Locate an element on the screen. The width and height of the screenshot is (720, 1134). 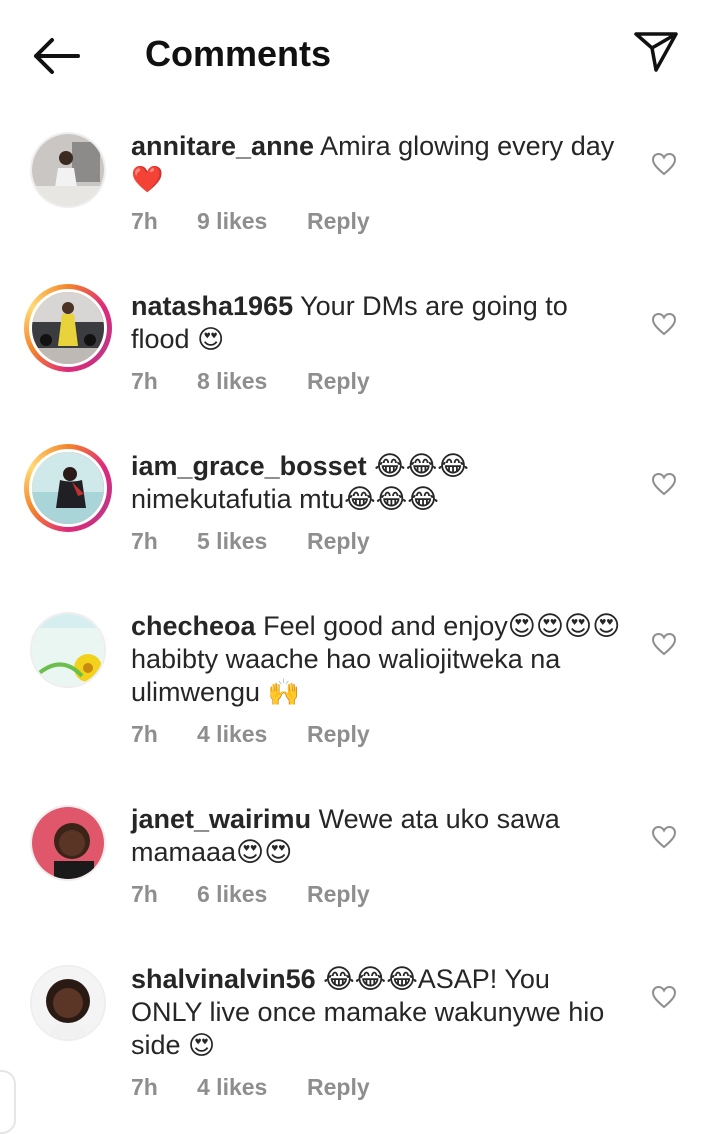
header: Comments is located at coordinates (360, 54).